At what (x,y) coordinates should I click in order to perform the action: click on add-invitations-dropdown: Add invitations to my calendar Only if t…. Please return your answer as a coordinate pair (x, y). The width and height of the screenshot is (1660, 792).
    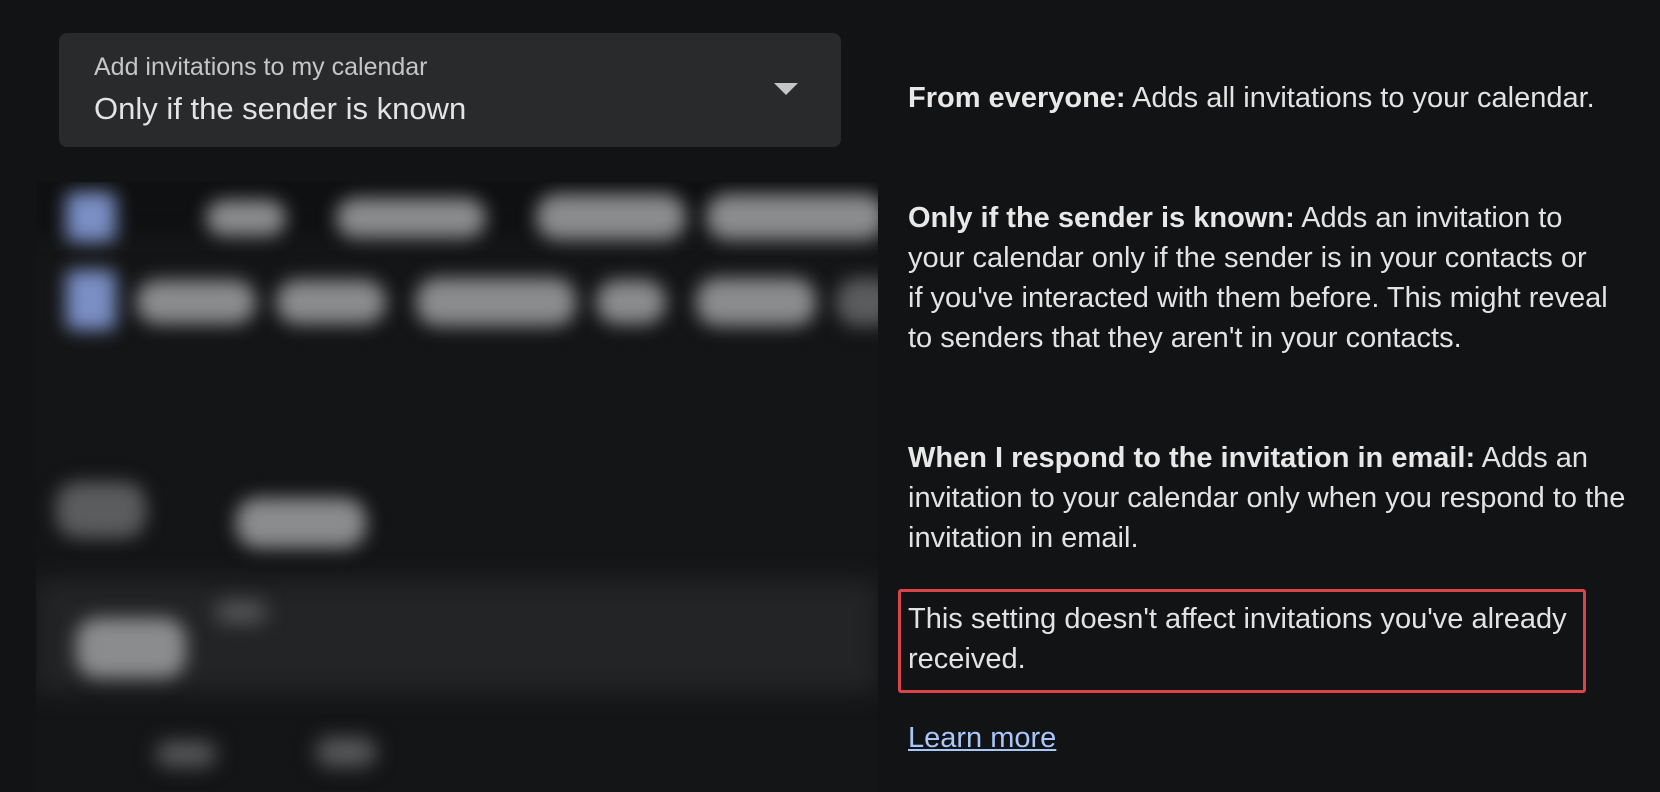
    Looking at the image, I should click on (450, 90).